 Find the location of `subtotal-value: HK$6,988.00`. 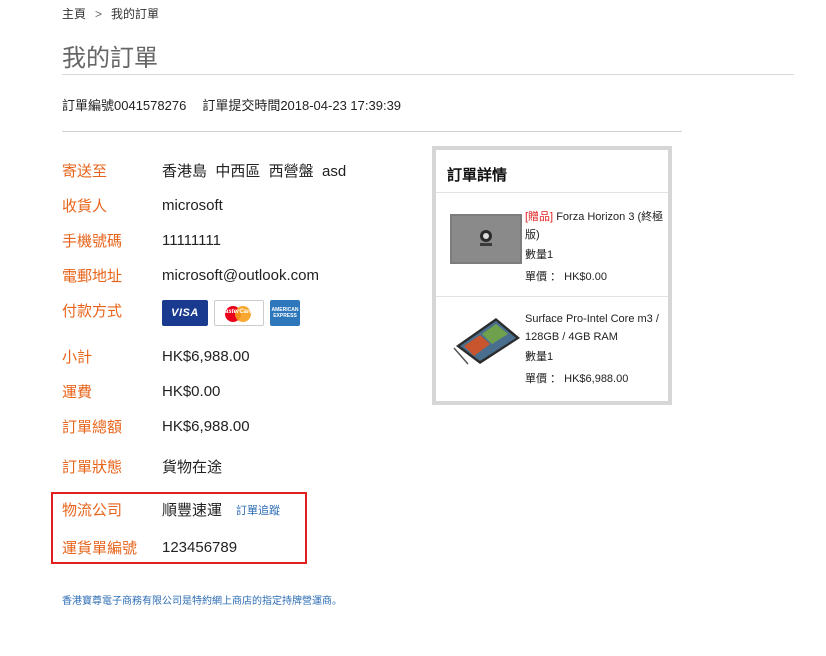

subtotal-value: HK$6,988.00 is located at coordinates (206, 356).